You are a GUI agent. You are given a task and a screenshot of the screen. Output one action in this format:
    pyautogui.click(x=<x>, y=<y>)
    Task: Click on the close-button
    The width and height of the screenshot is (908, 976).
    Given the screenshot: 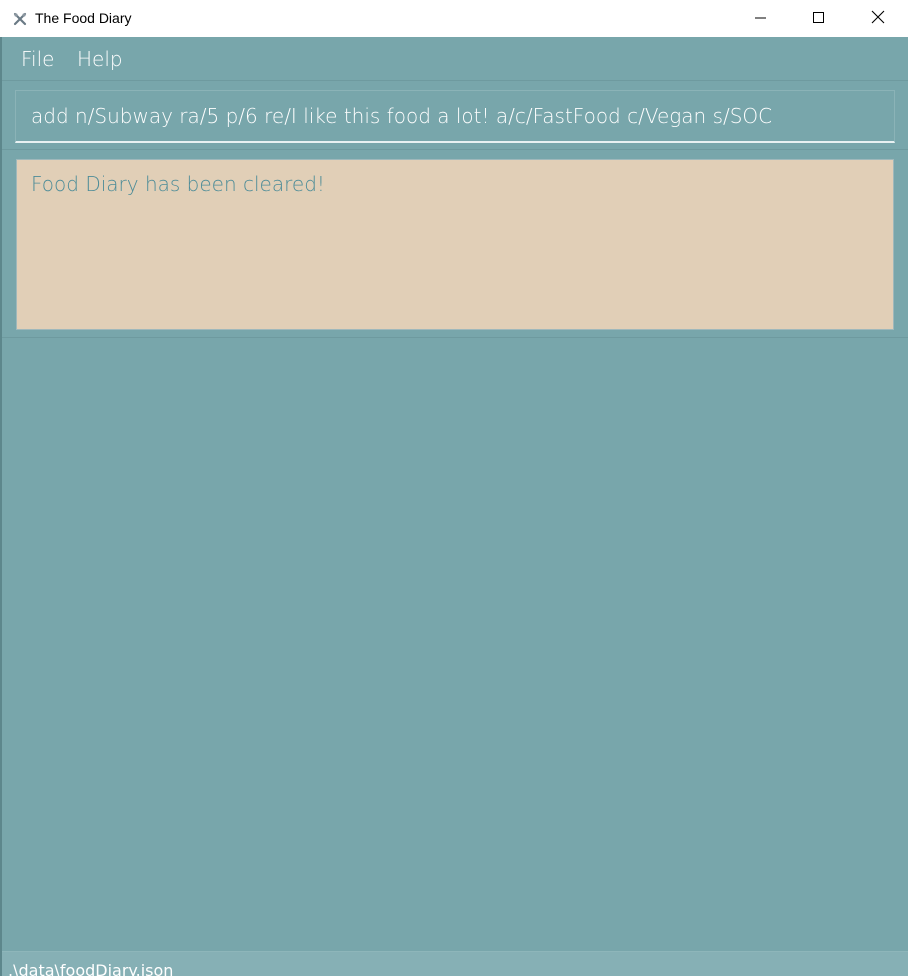 What is the action you would take?
    pyautogui.click(x=878, y=18)
    